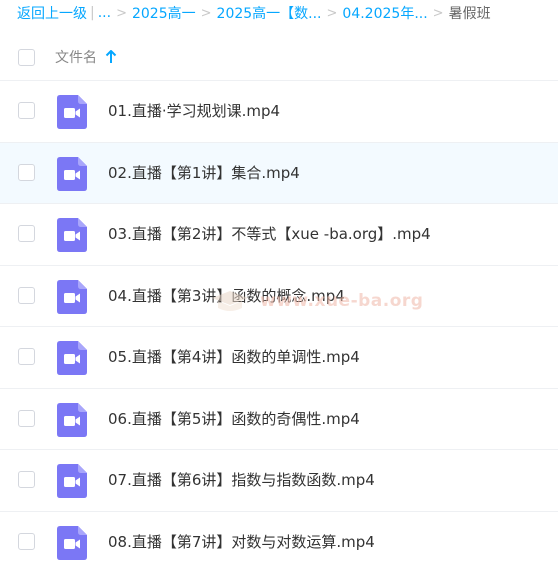  What do you see at coordinates (76, 58) in the screenshot?
I see `filename-header-label: 文件名` at bounding box center [76, 58].